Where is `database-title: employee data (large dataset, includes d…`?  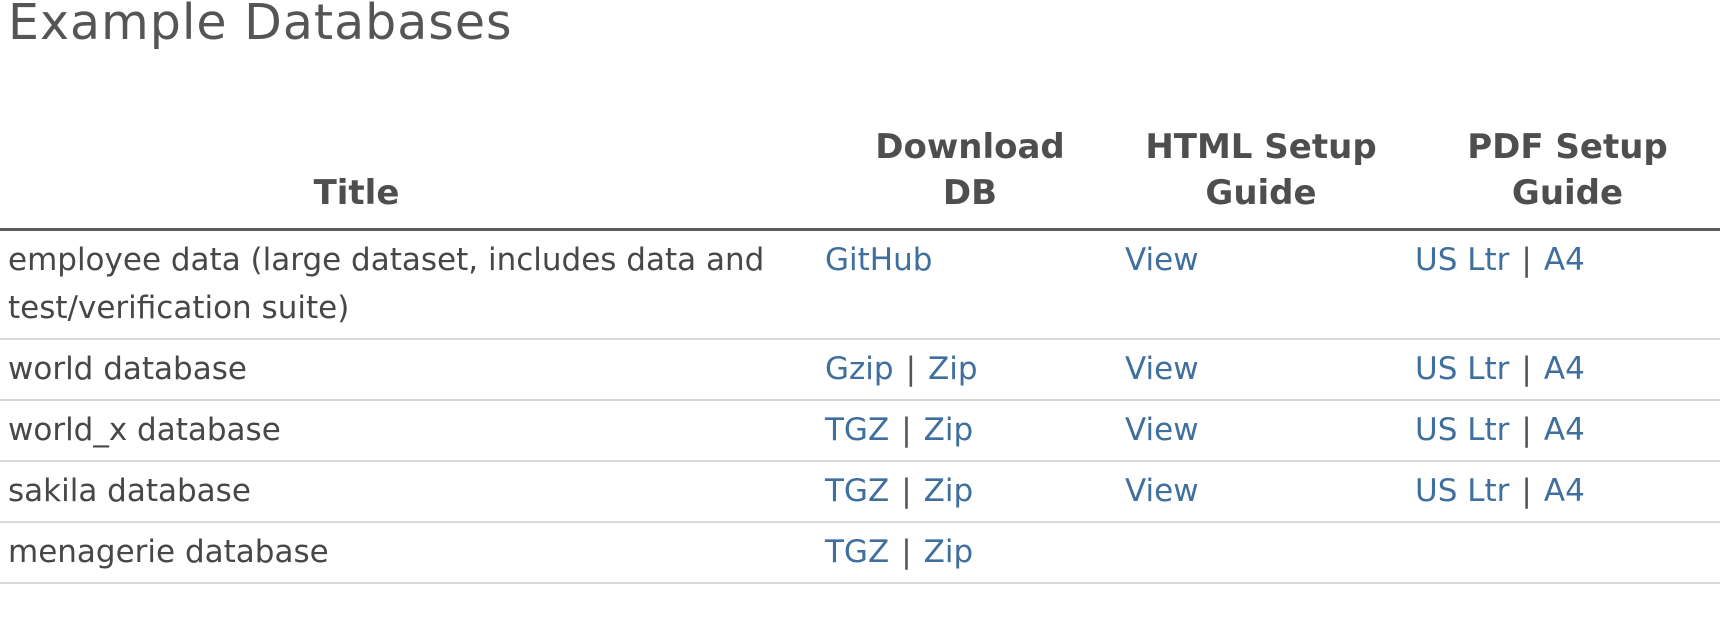 database-title: employee data (large dataset, includes d… is located at coordinates (412, 284).